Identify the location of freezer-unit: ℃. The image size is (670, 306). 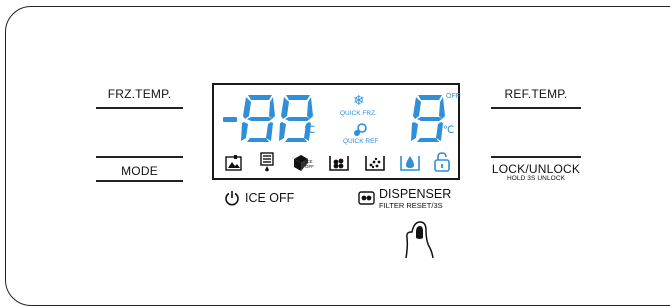
(310, 130).